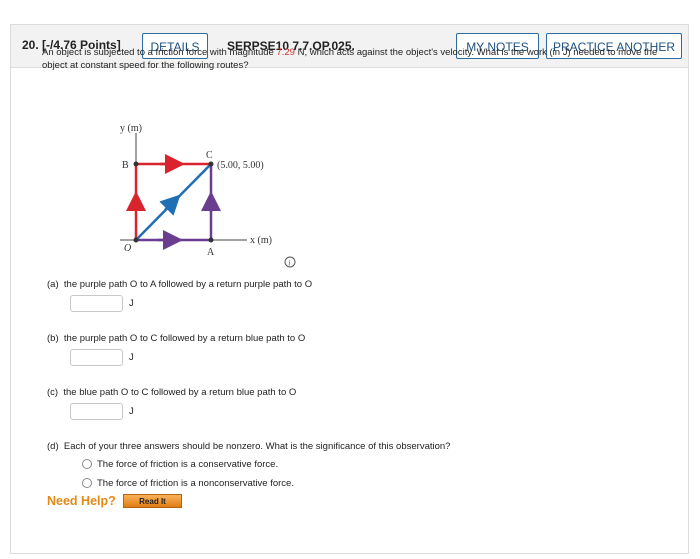 The image size is (700, 559). I want to click on part-a-input, so click(96, 303).